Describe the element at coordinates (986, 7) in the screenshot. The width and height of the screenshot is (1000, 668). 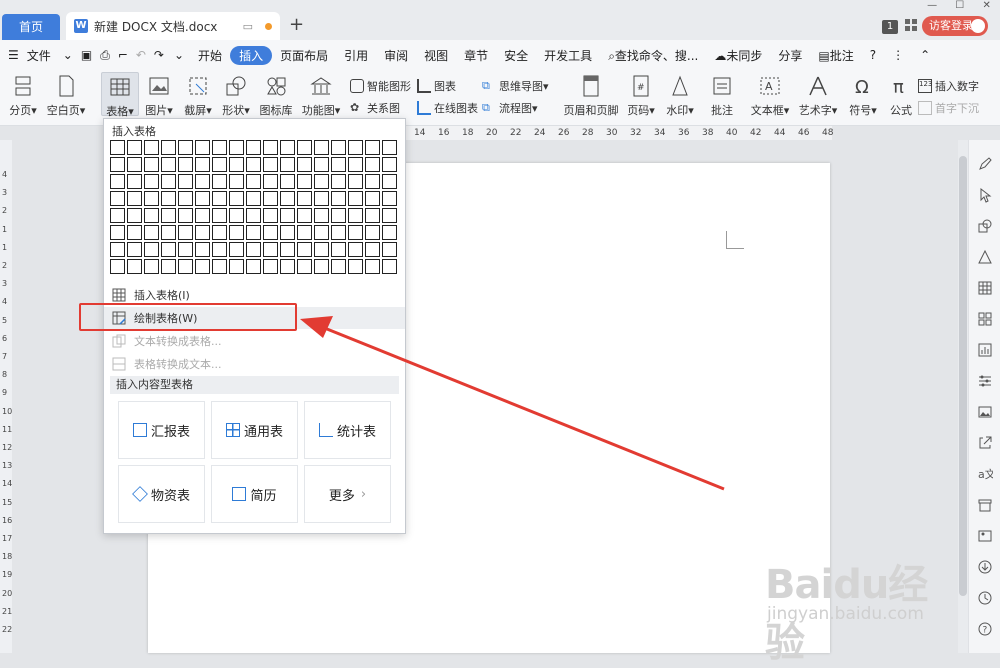
I see `close-icon: ✕` at that location.